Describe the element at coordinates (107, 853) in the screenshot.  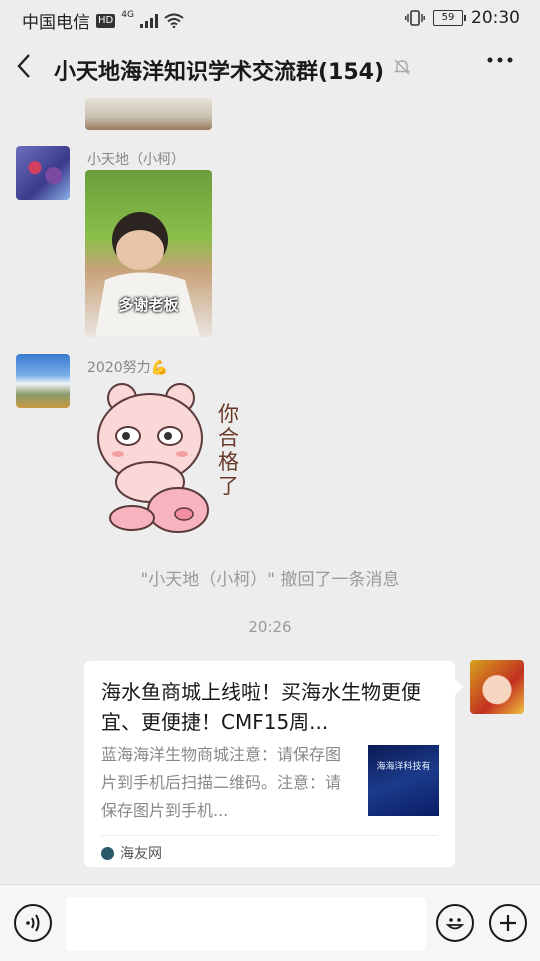
I see `source-logo-icon` at that location.